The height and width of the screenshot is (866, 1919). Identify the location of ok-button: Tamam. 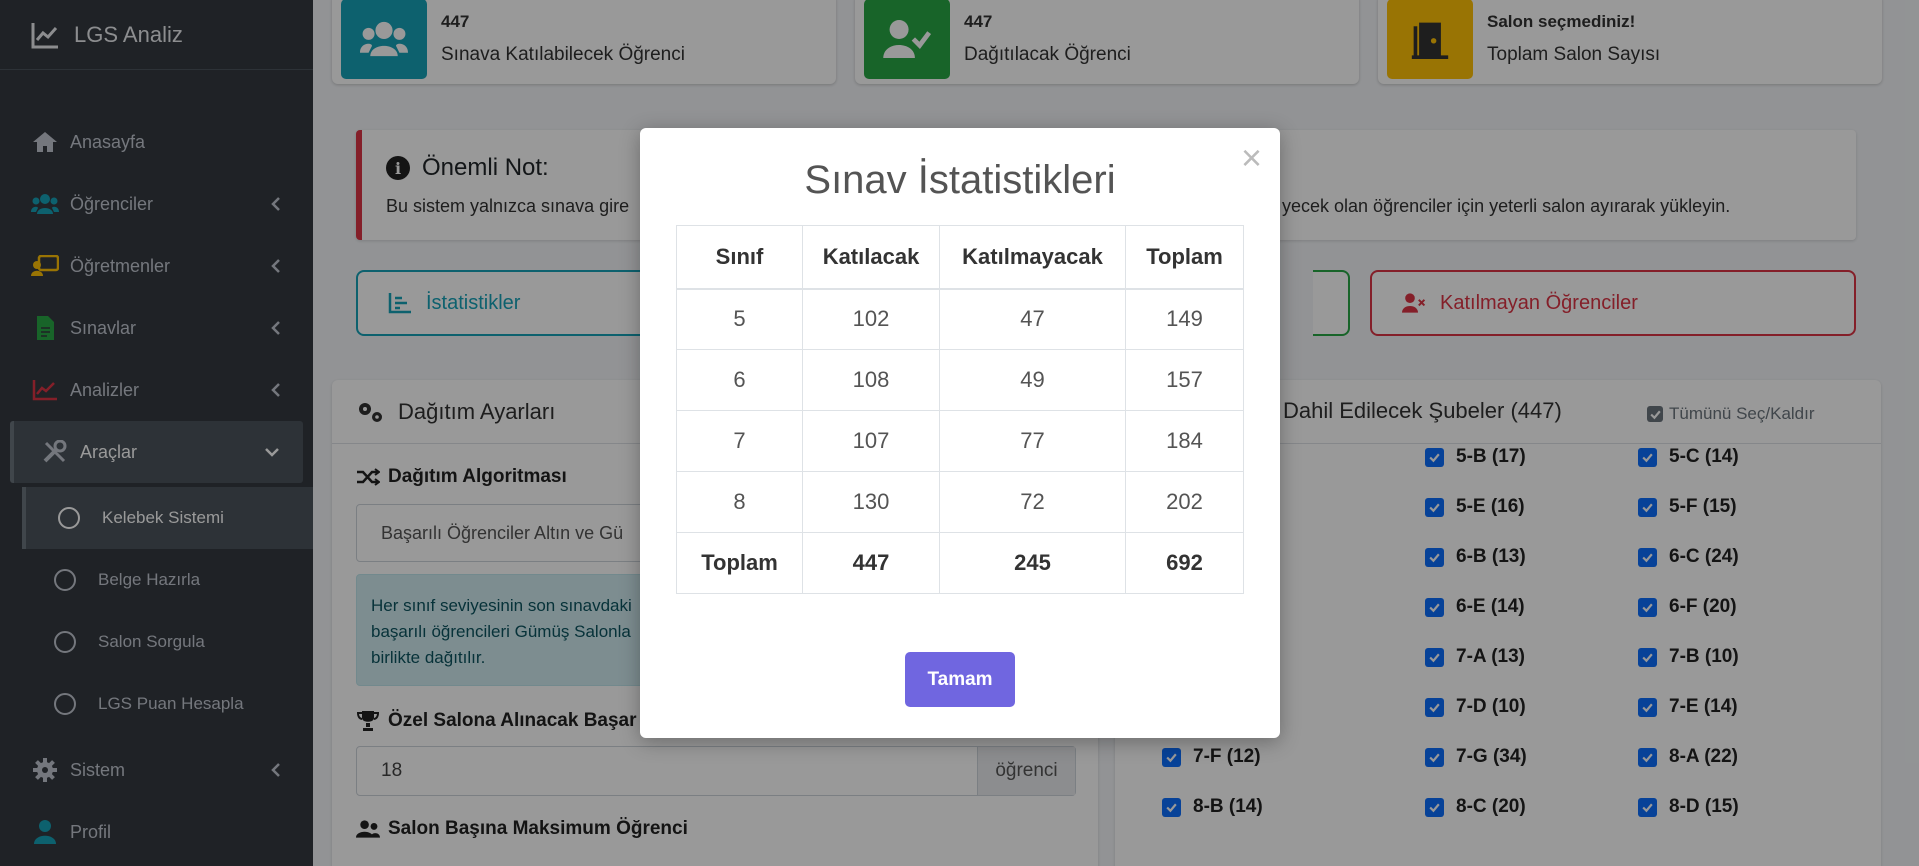
(960, 679).